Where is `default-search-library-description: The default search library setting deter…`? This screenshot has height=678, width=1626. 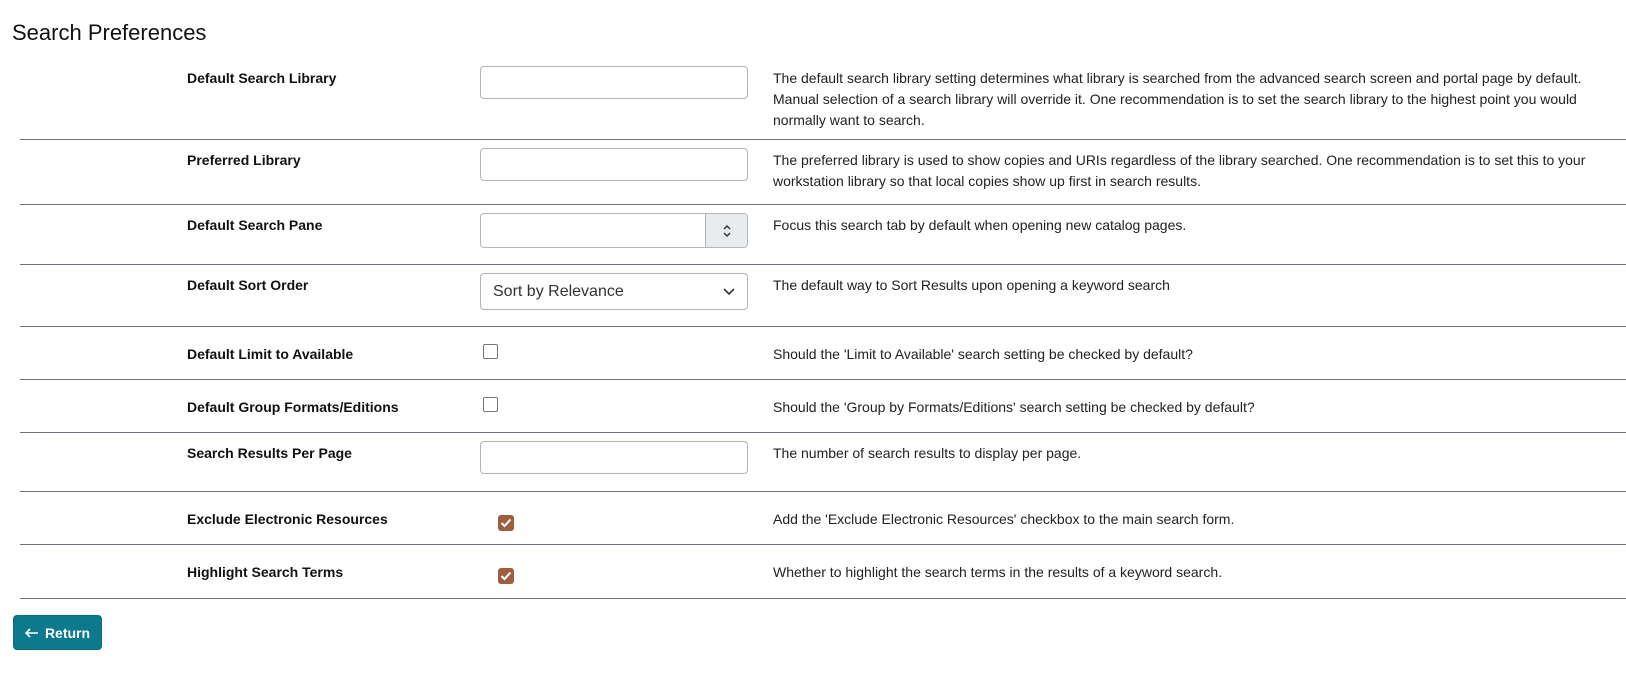
default-search-library-description: The default search library setting deter… is located at coordinates (1177, 99).